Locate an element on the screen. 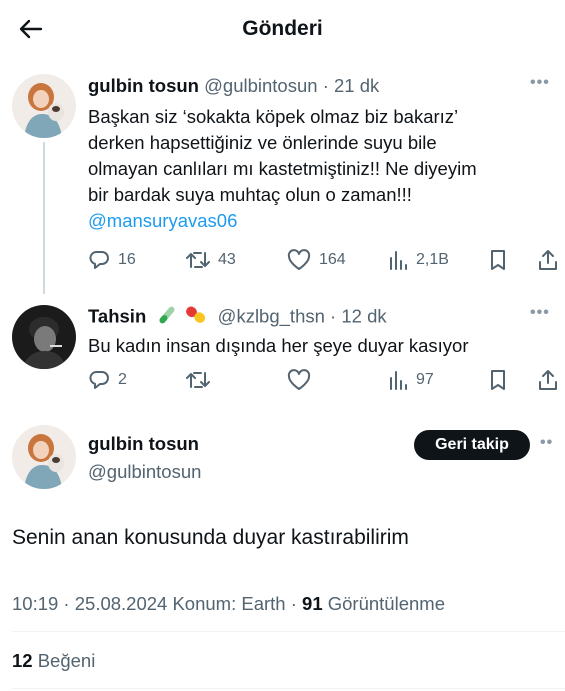  more-options-icon: •• is located at coordinates (546, 443).